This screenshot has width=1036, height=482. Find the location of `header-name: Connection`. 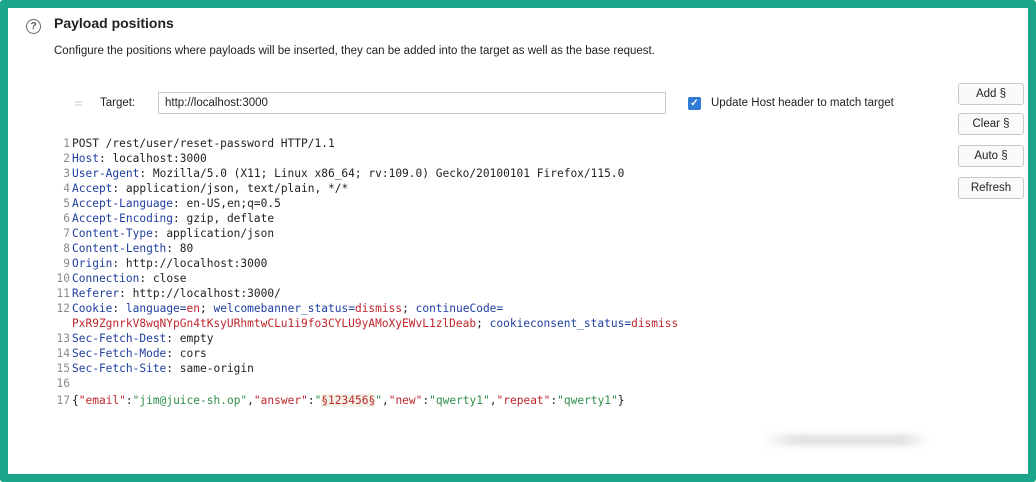

header-name: Connection is located at coordinates (106, 278).